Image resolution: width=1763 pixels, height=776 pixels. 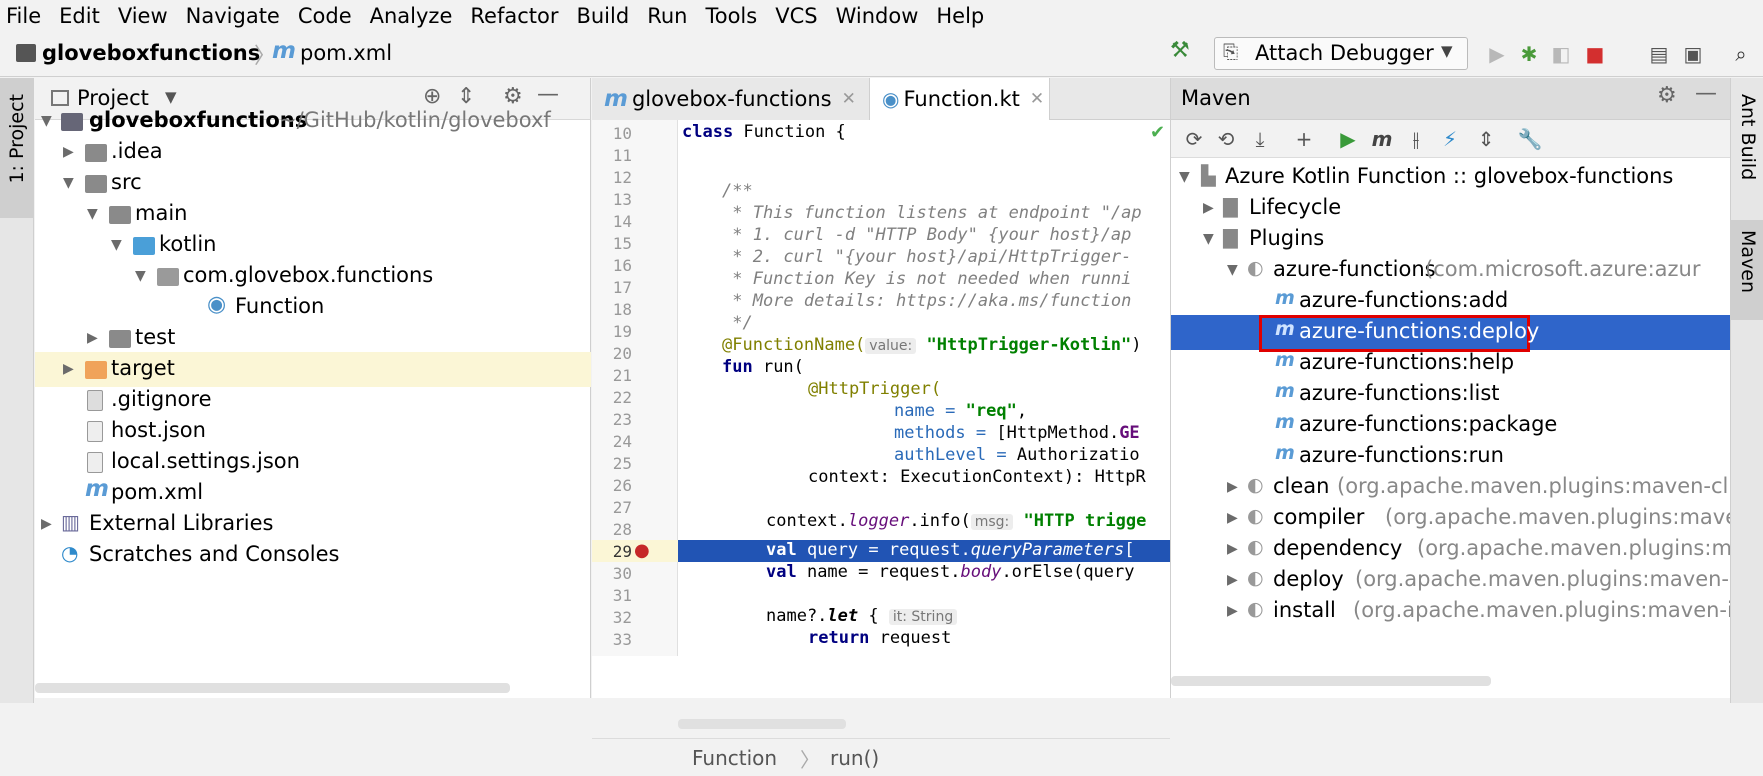 What do you see at coordinates (622, 309) in the screenshot?
I see `line-number: 18` at bounding box center [622, 309].